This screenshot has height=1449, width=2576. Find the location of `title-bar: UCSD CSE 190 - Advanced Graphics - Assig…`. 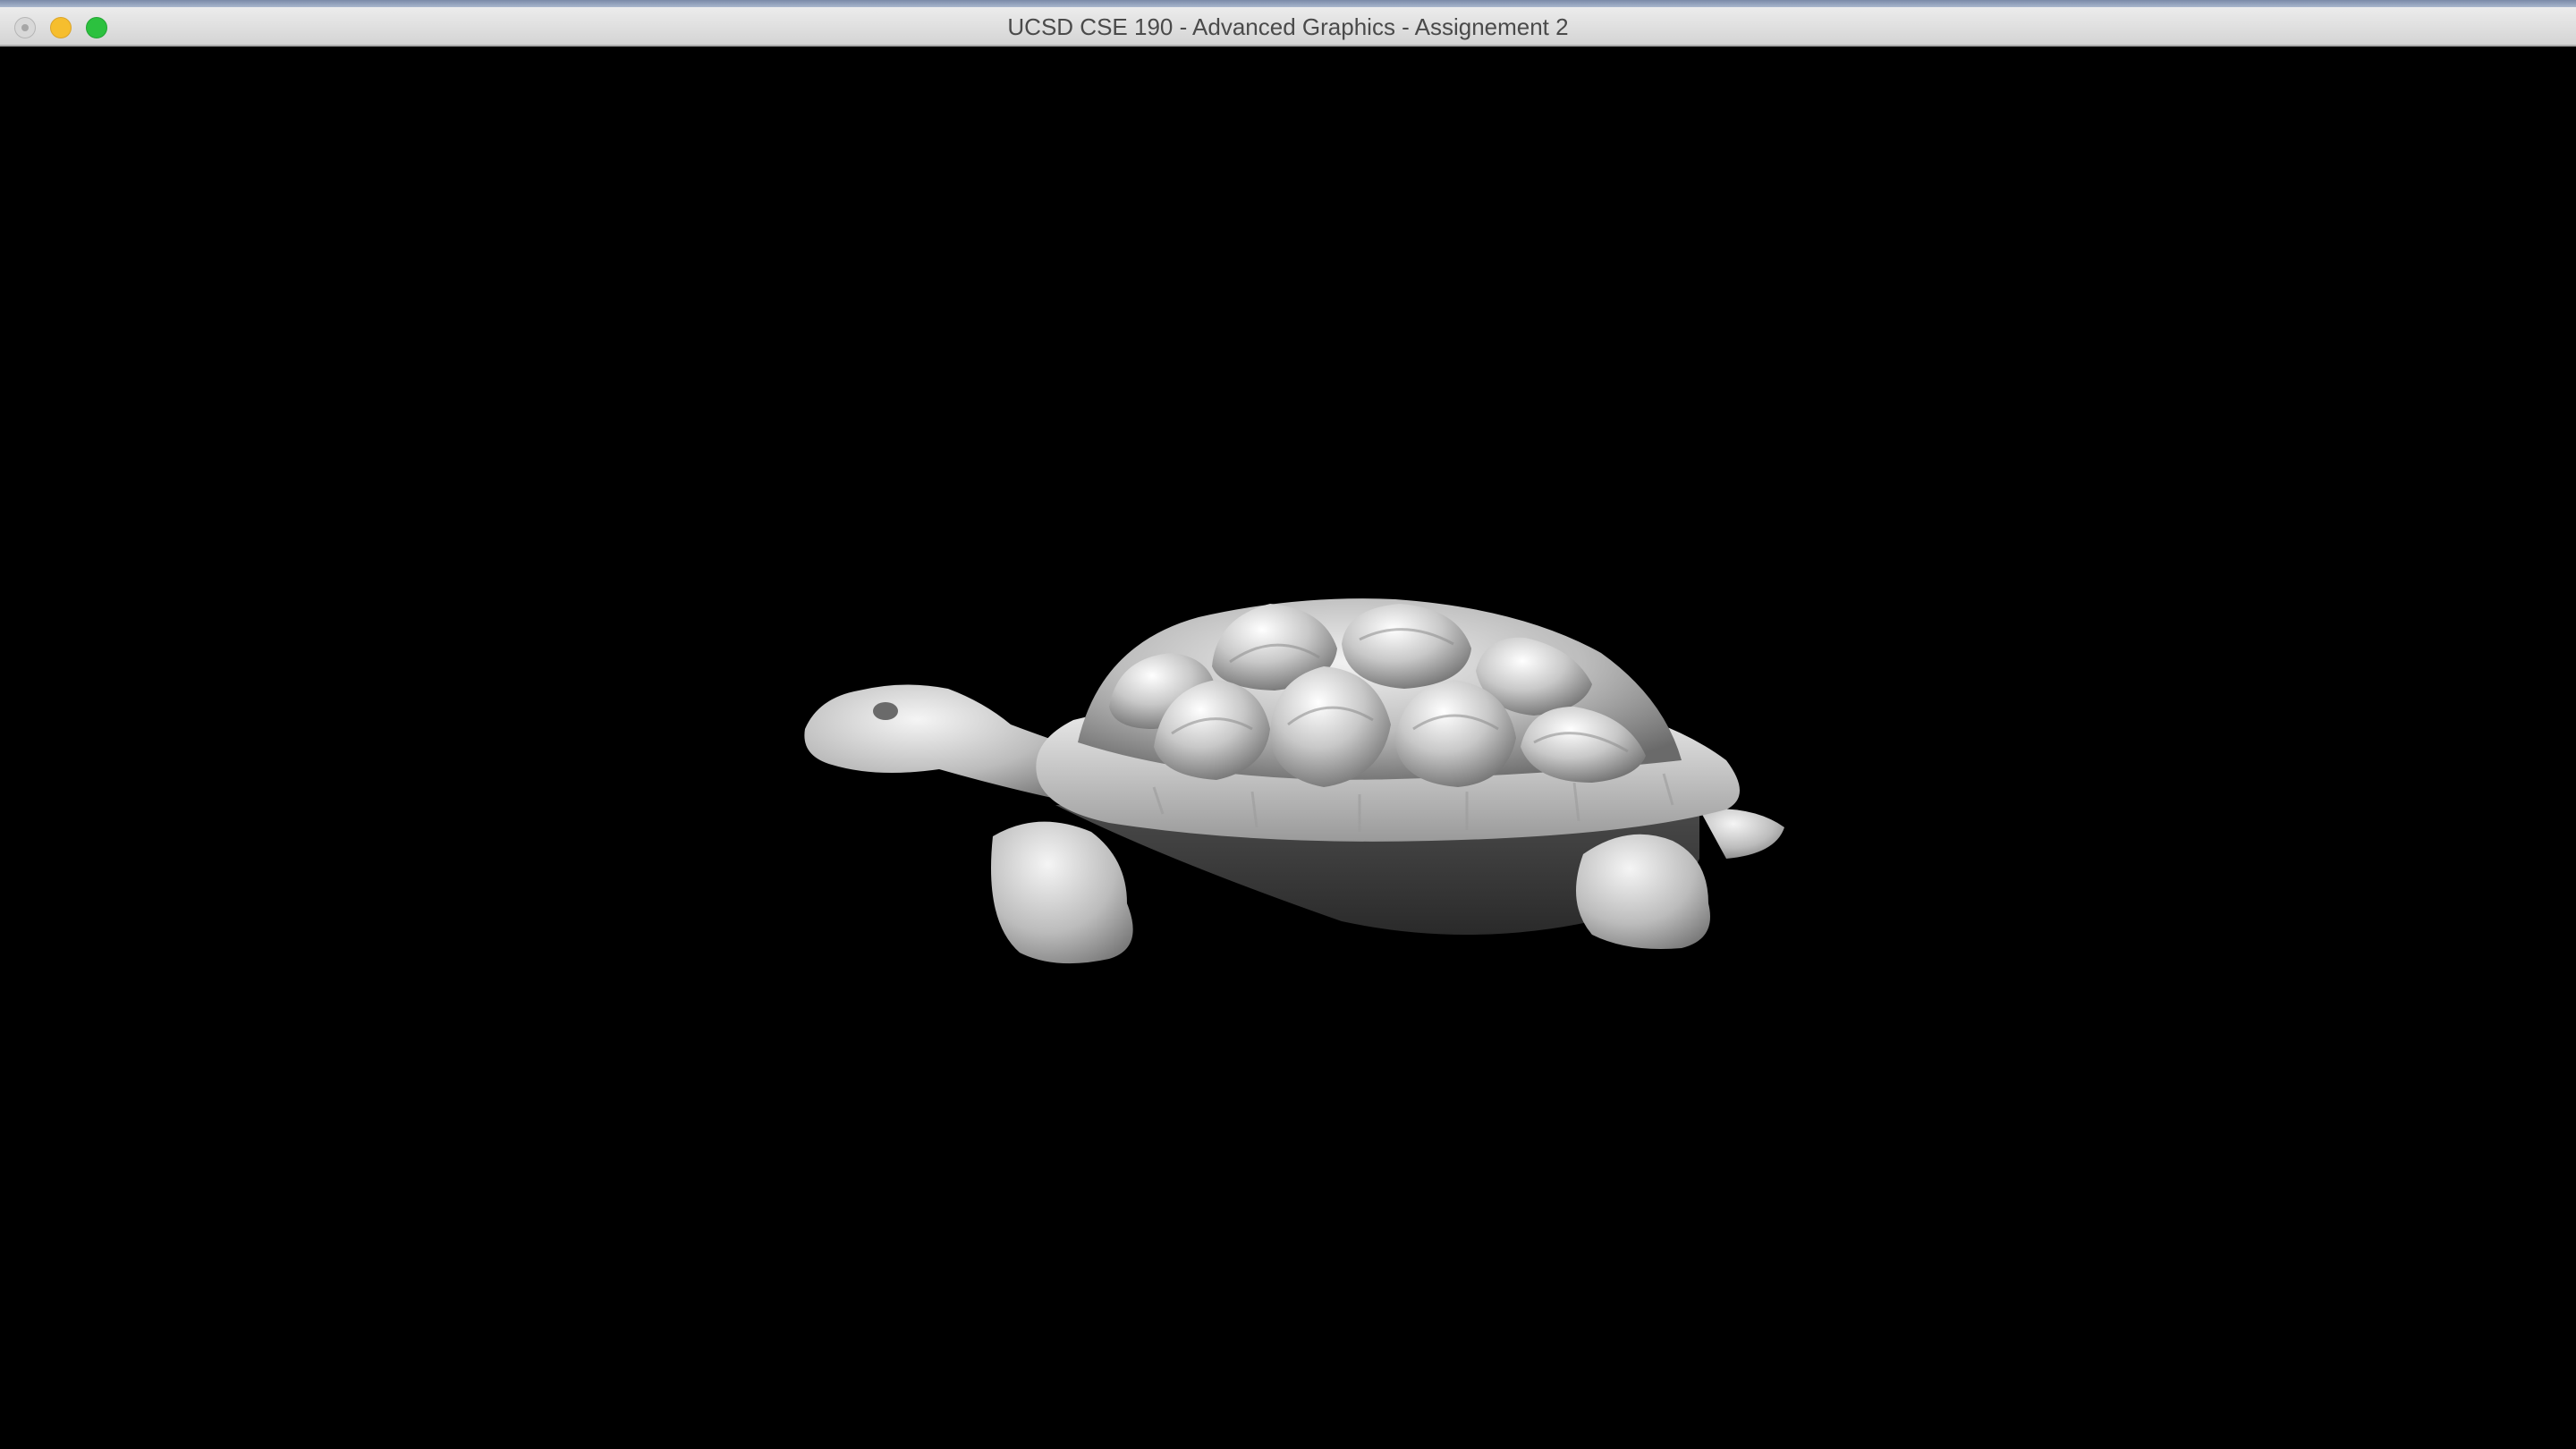

title-bar: UCSD CSE 190 - Advanced Graphics - Assig… is located at coordinates (1288, 27).